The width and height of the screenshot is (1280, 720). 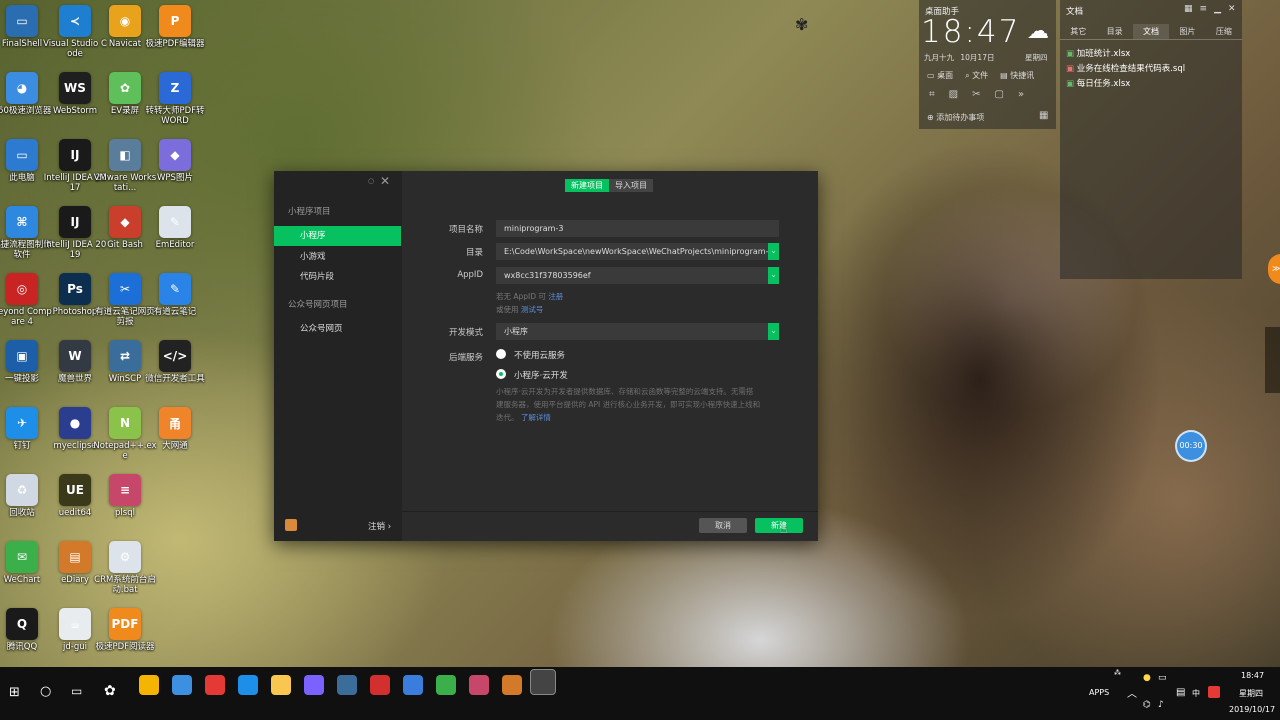 What do you see at coordinates (976, 75) in the screenshot?
I see `widget-shortcut-files: ⌕ 文件` at bounding box center [976, 75].